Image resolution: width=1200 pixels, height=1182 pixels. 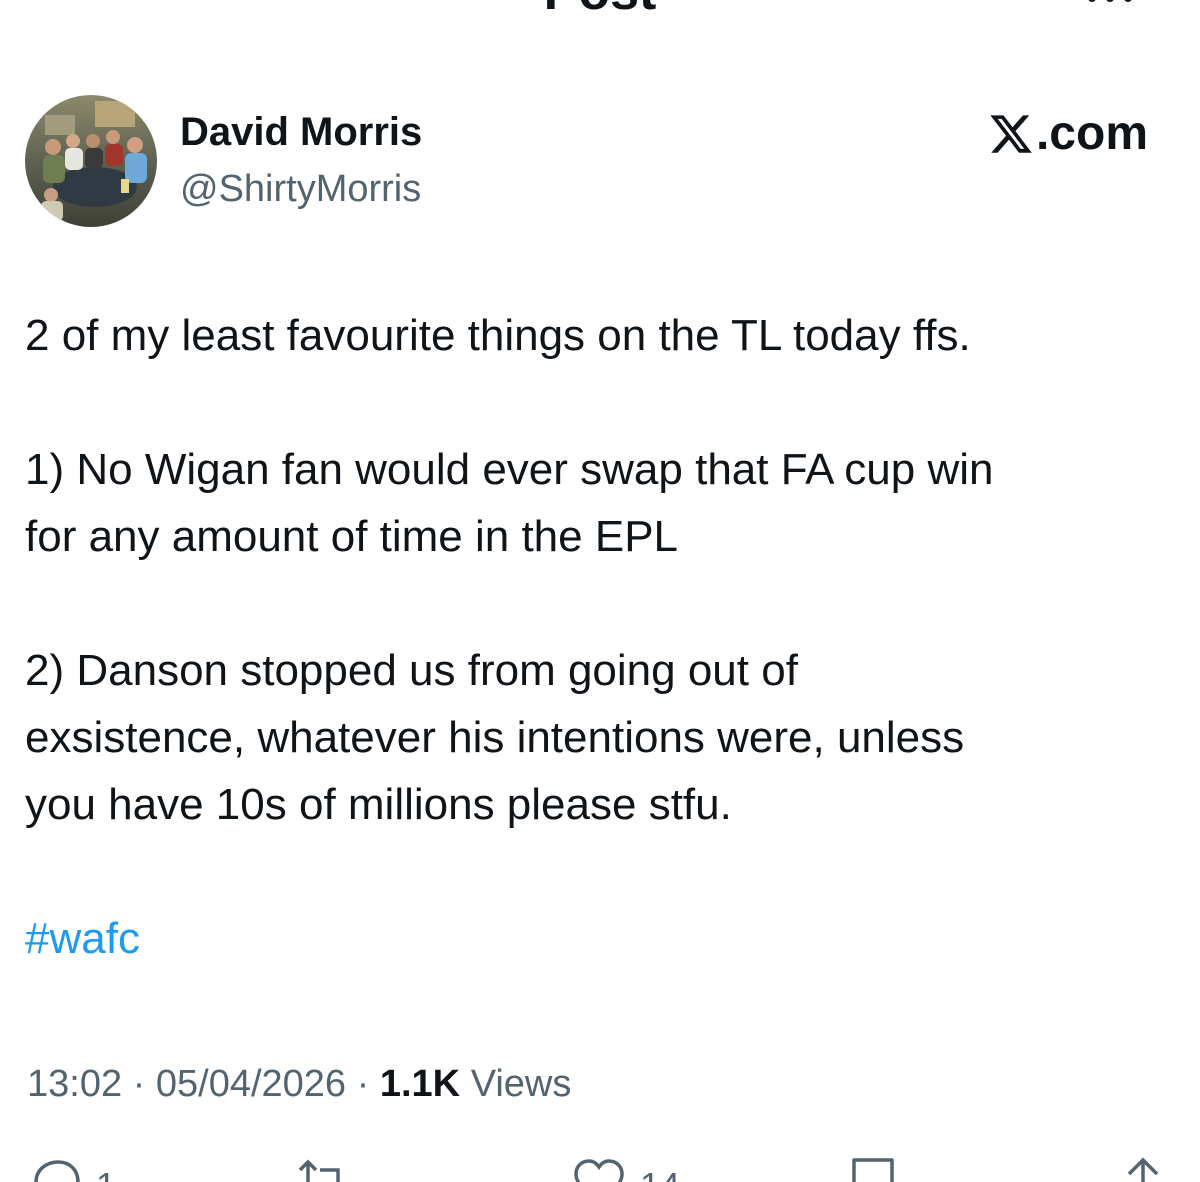 I want to click on more-options-icon, so click(x=1110, y=8).